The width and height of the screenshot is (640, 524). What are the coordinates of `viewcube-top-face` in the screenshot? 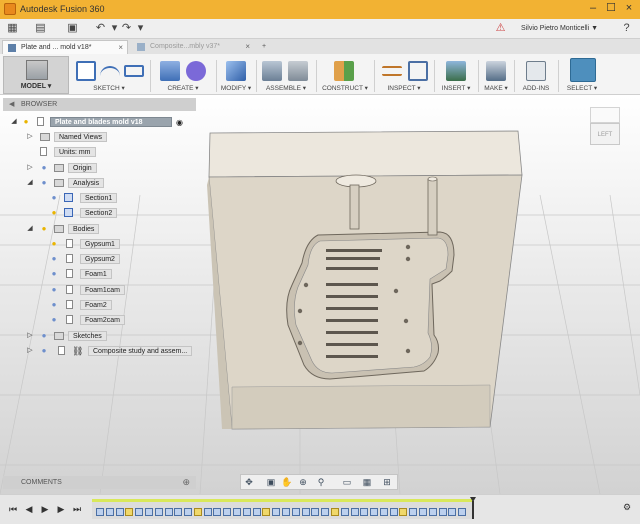 It's located at (605, 115).